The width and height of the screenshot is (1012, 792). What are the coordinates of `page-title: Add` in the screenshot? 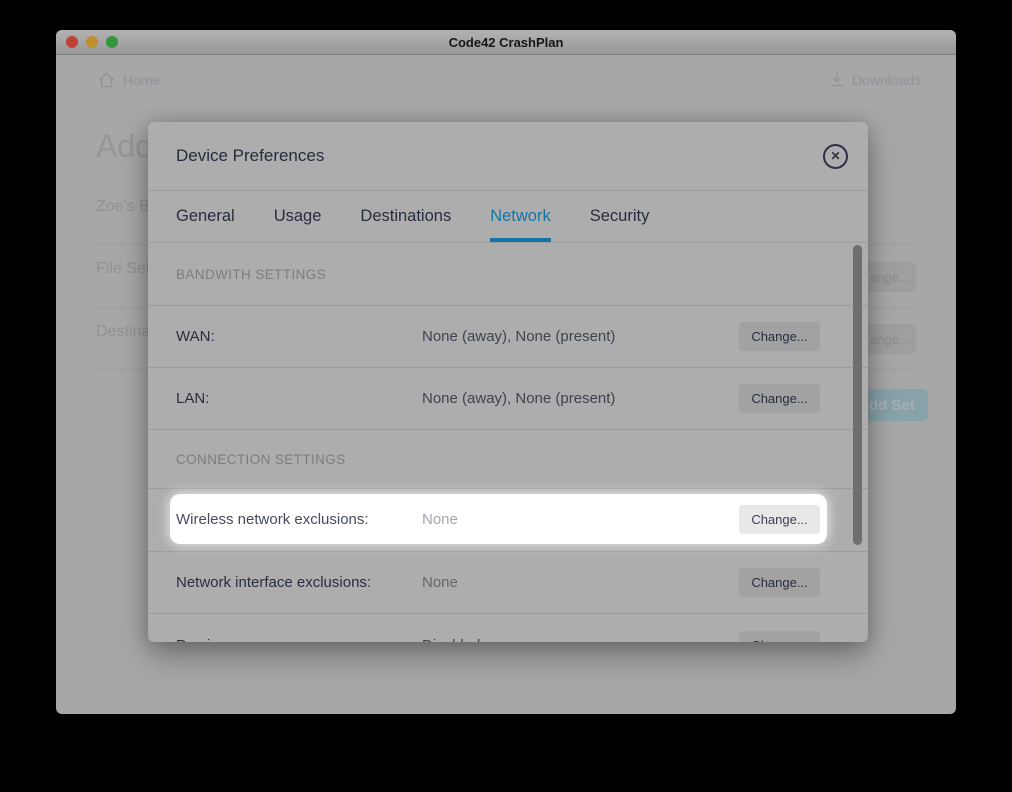 It's located at (124, 146).